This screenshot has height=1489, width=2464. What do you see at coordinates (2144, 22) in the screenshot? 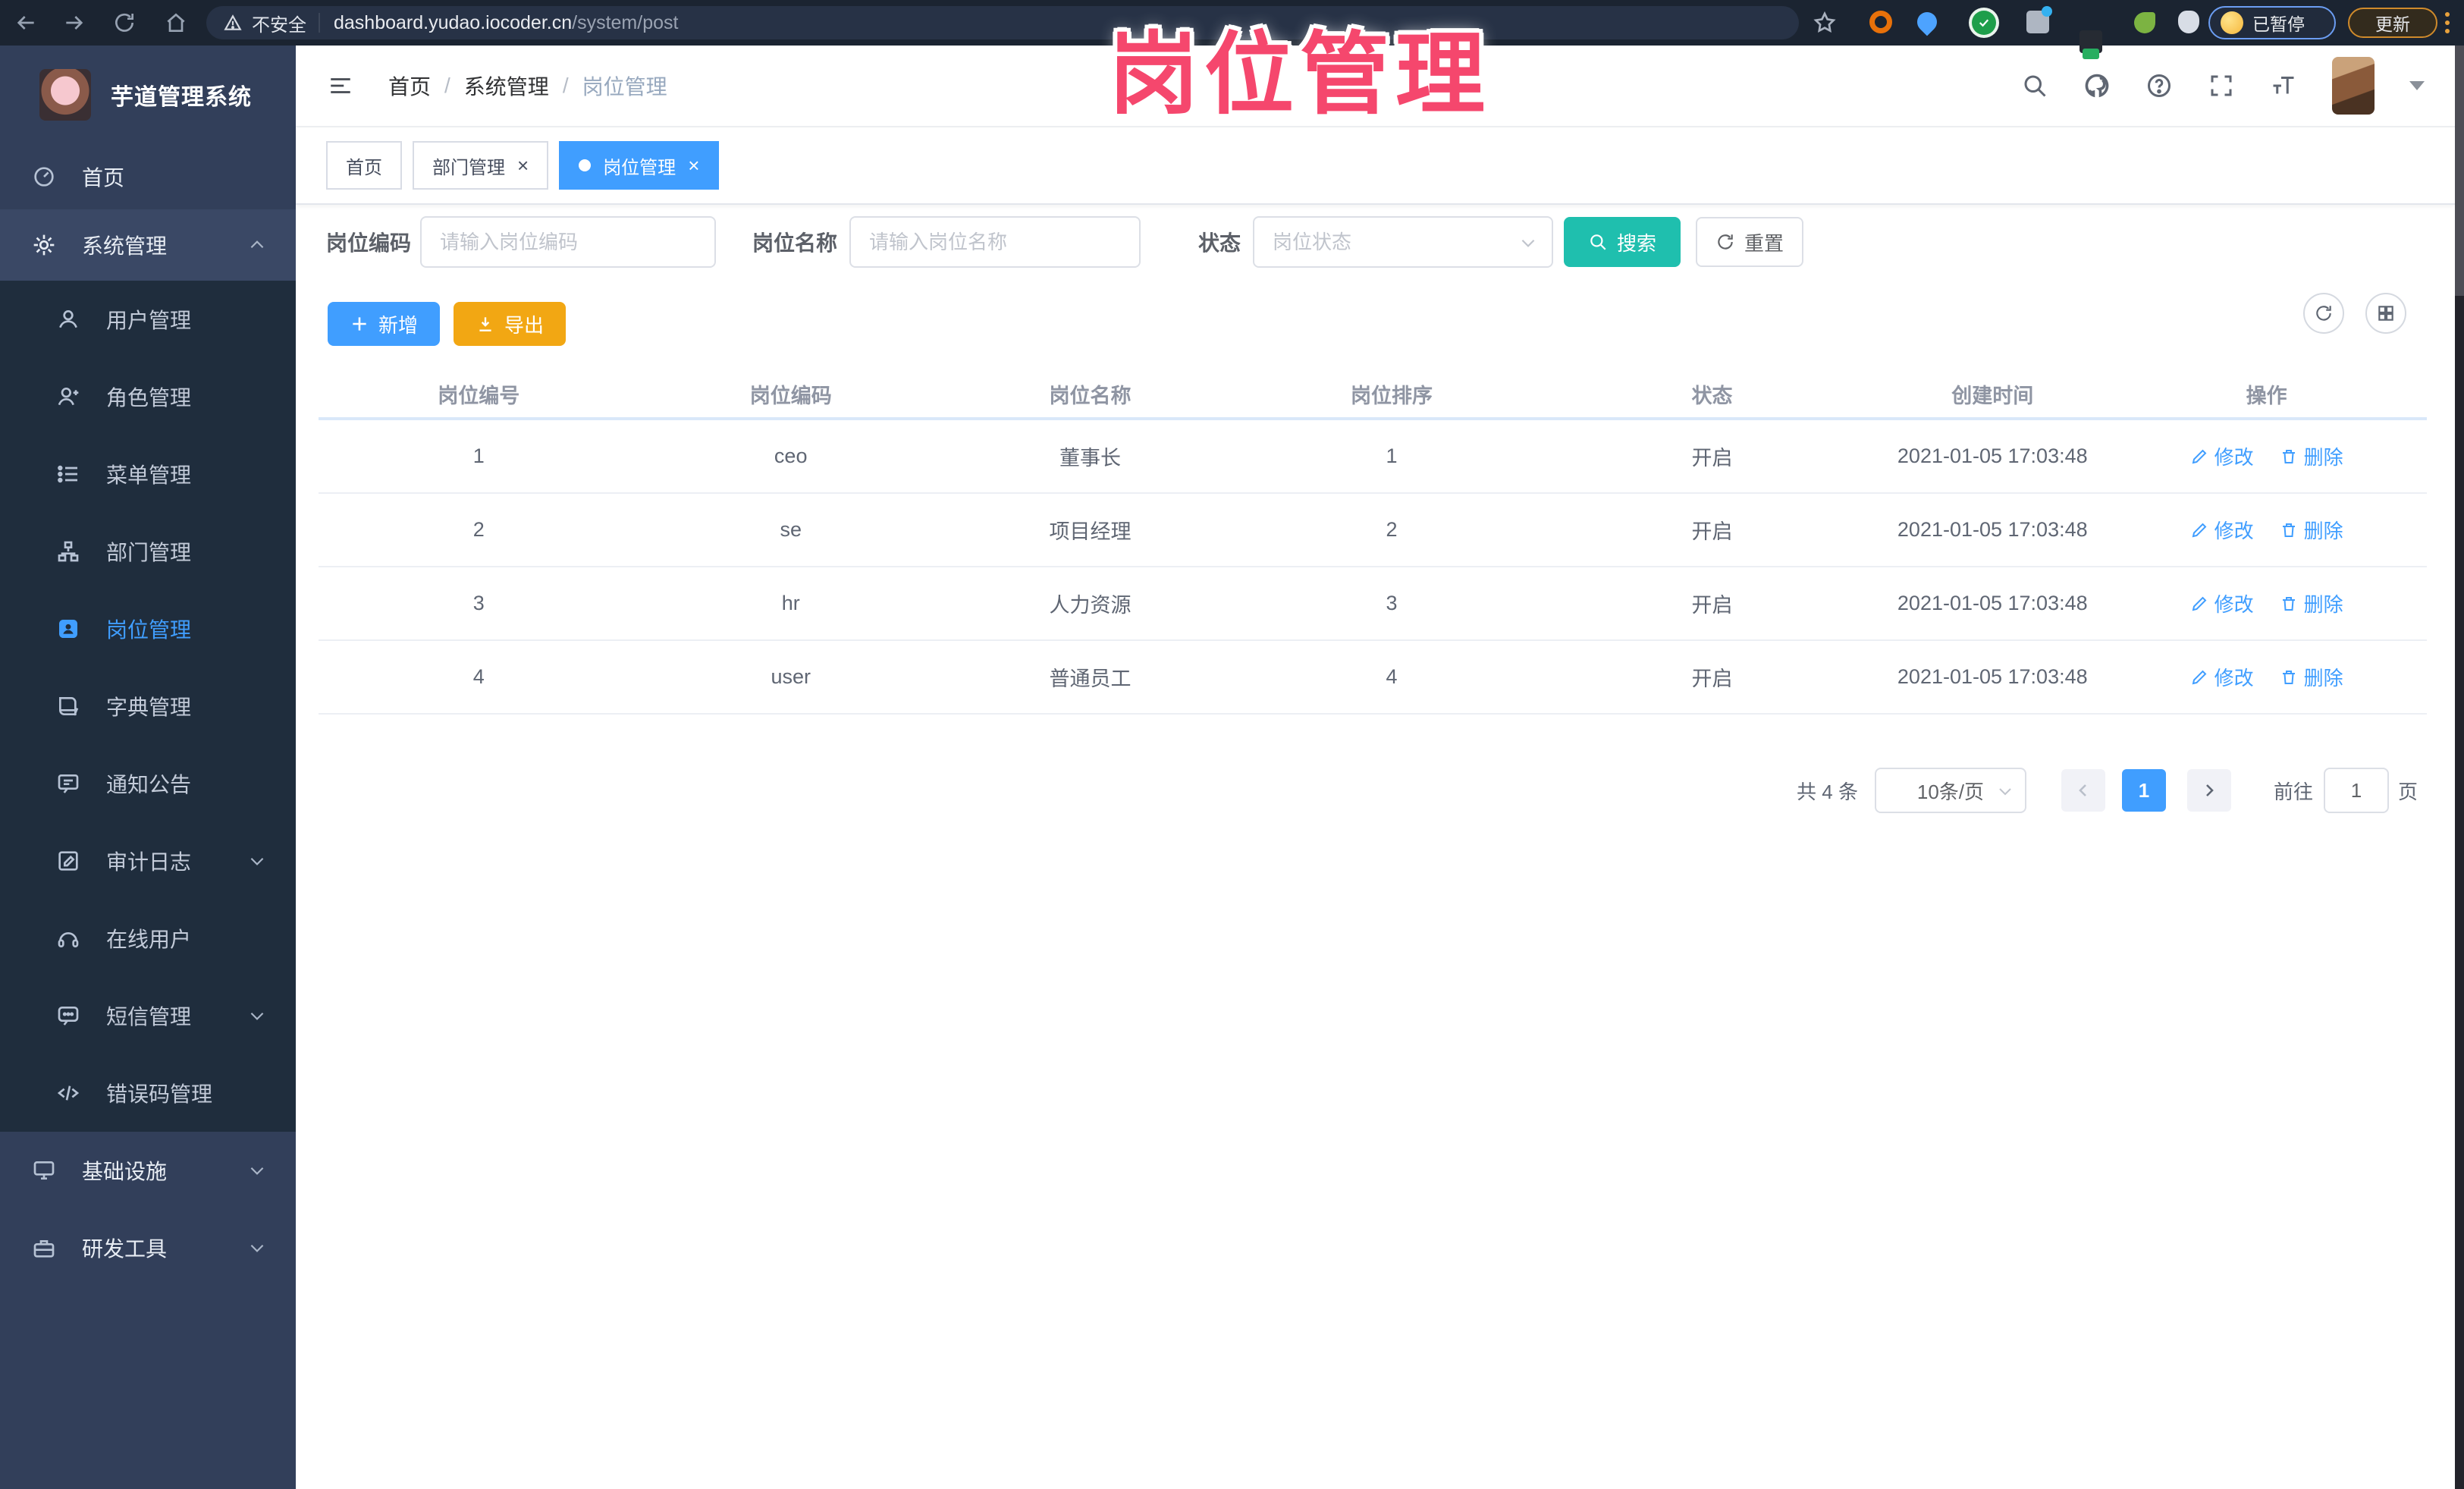
I see `extension-sprout-icon` at bounding box center [2144, 22].